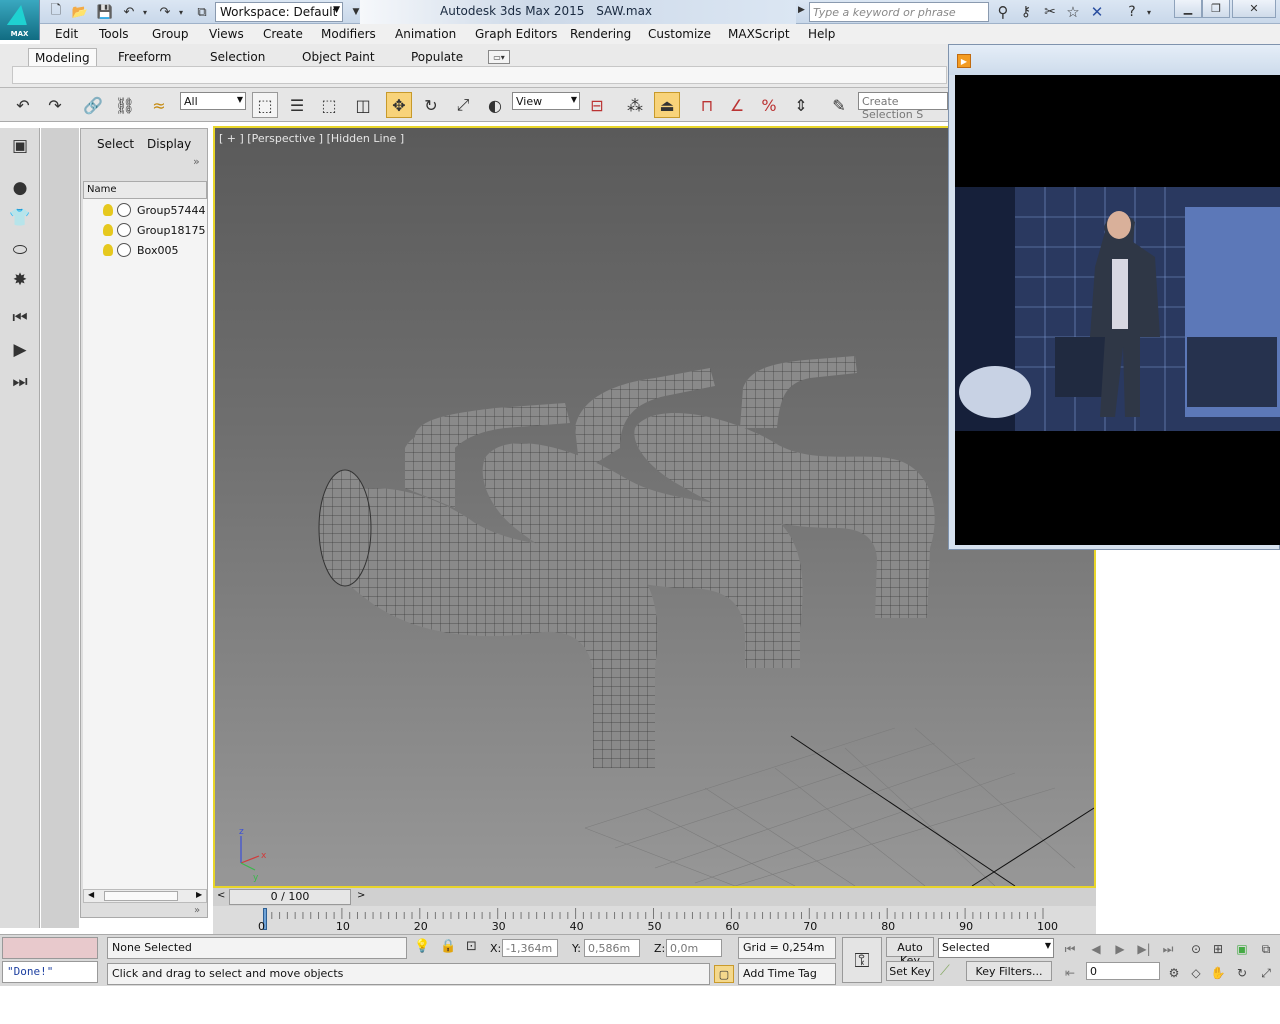  I want to click on video-area, so click(1117, 310).